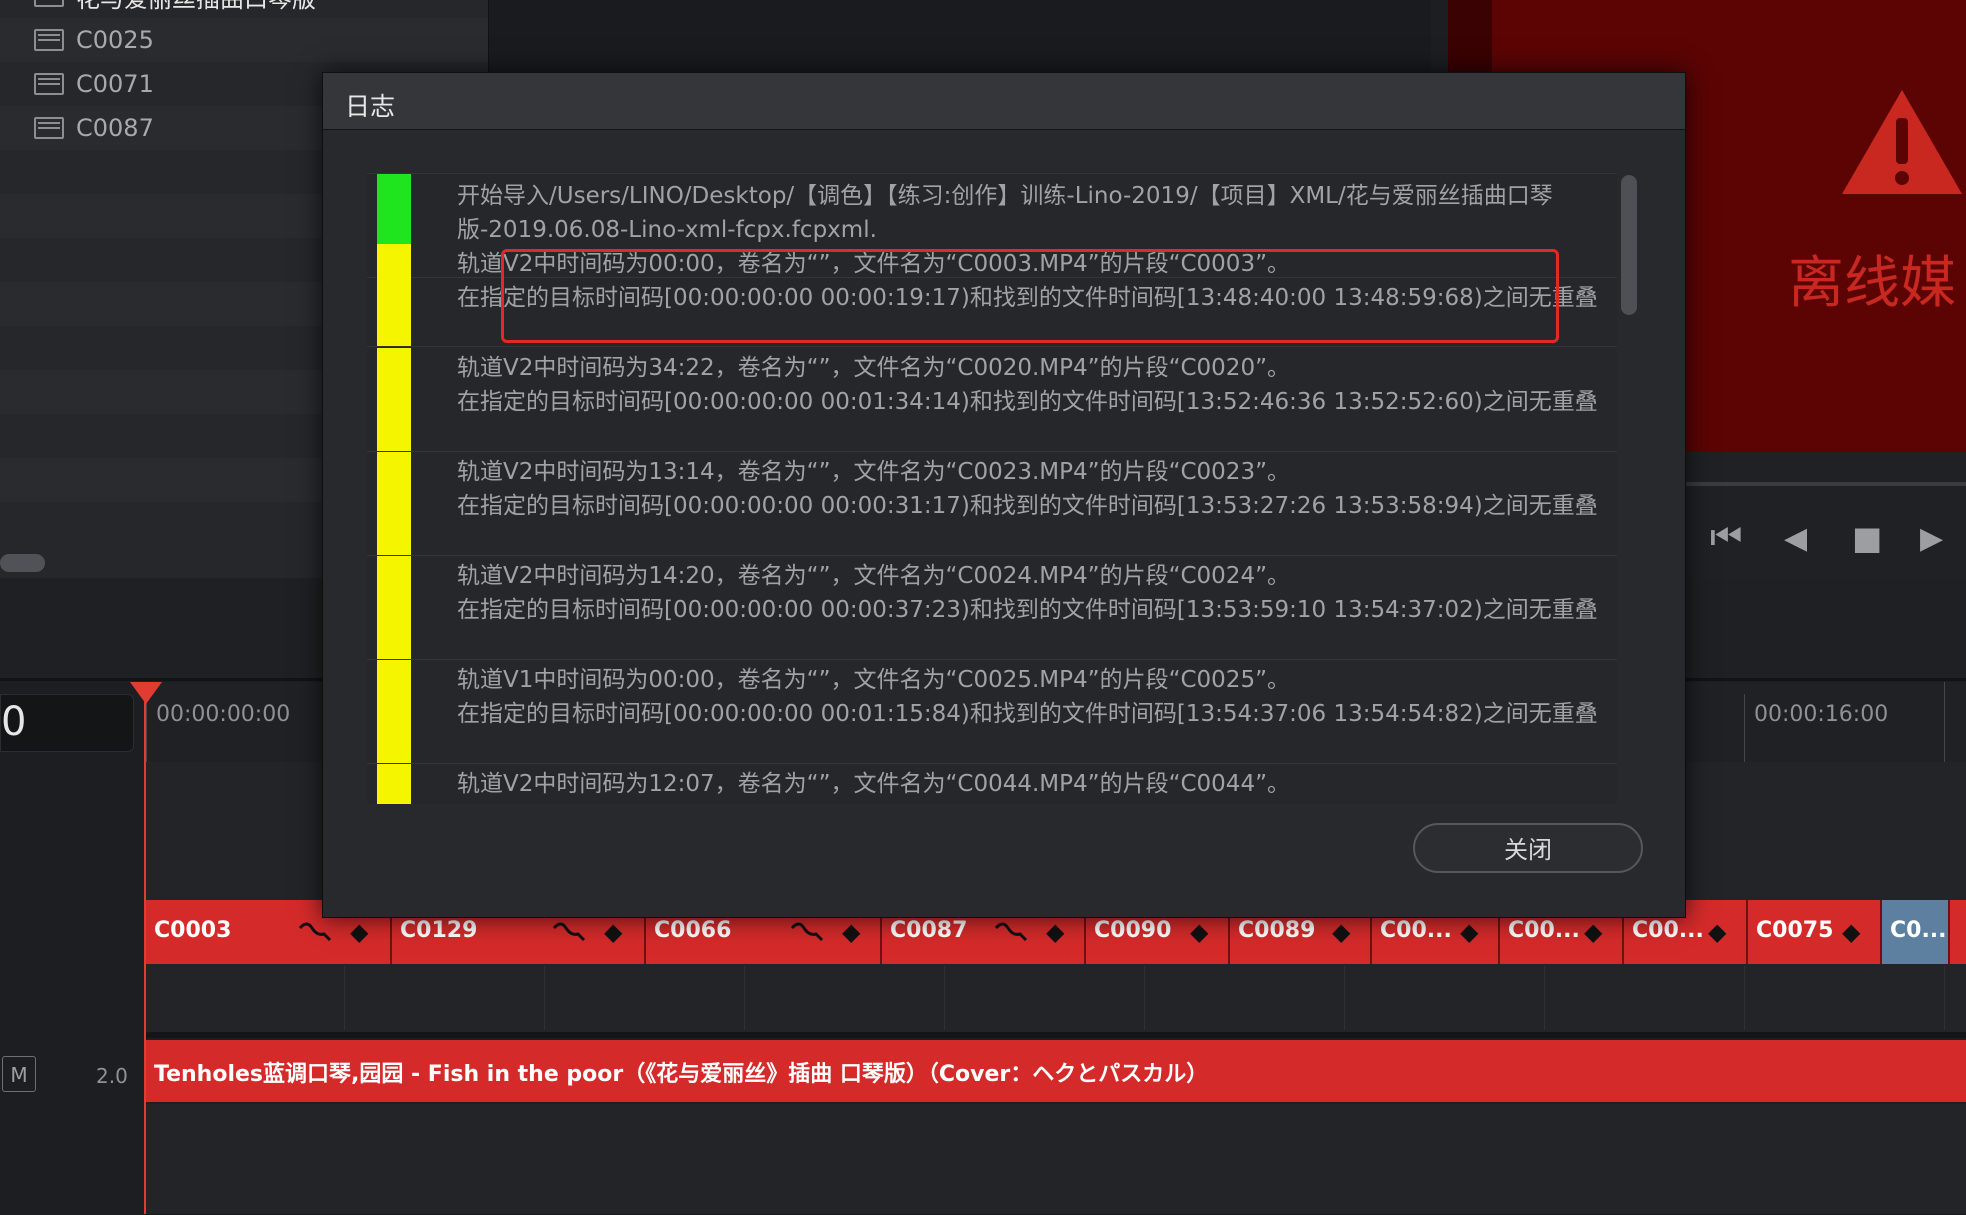 This screenshot has height=1215, width=1966. Describe the element at coordinates (439, 930) in the screenshot. I see `clip-label: C0129` at that location.